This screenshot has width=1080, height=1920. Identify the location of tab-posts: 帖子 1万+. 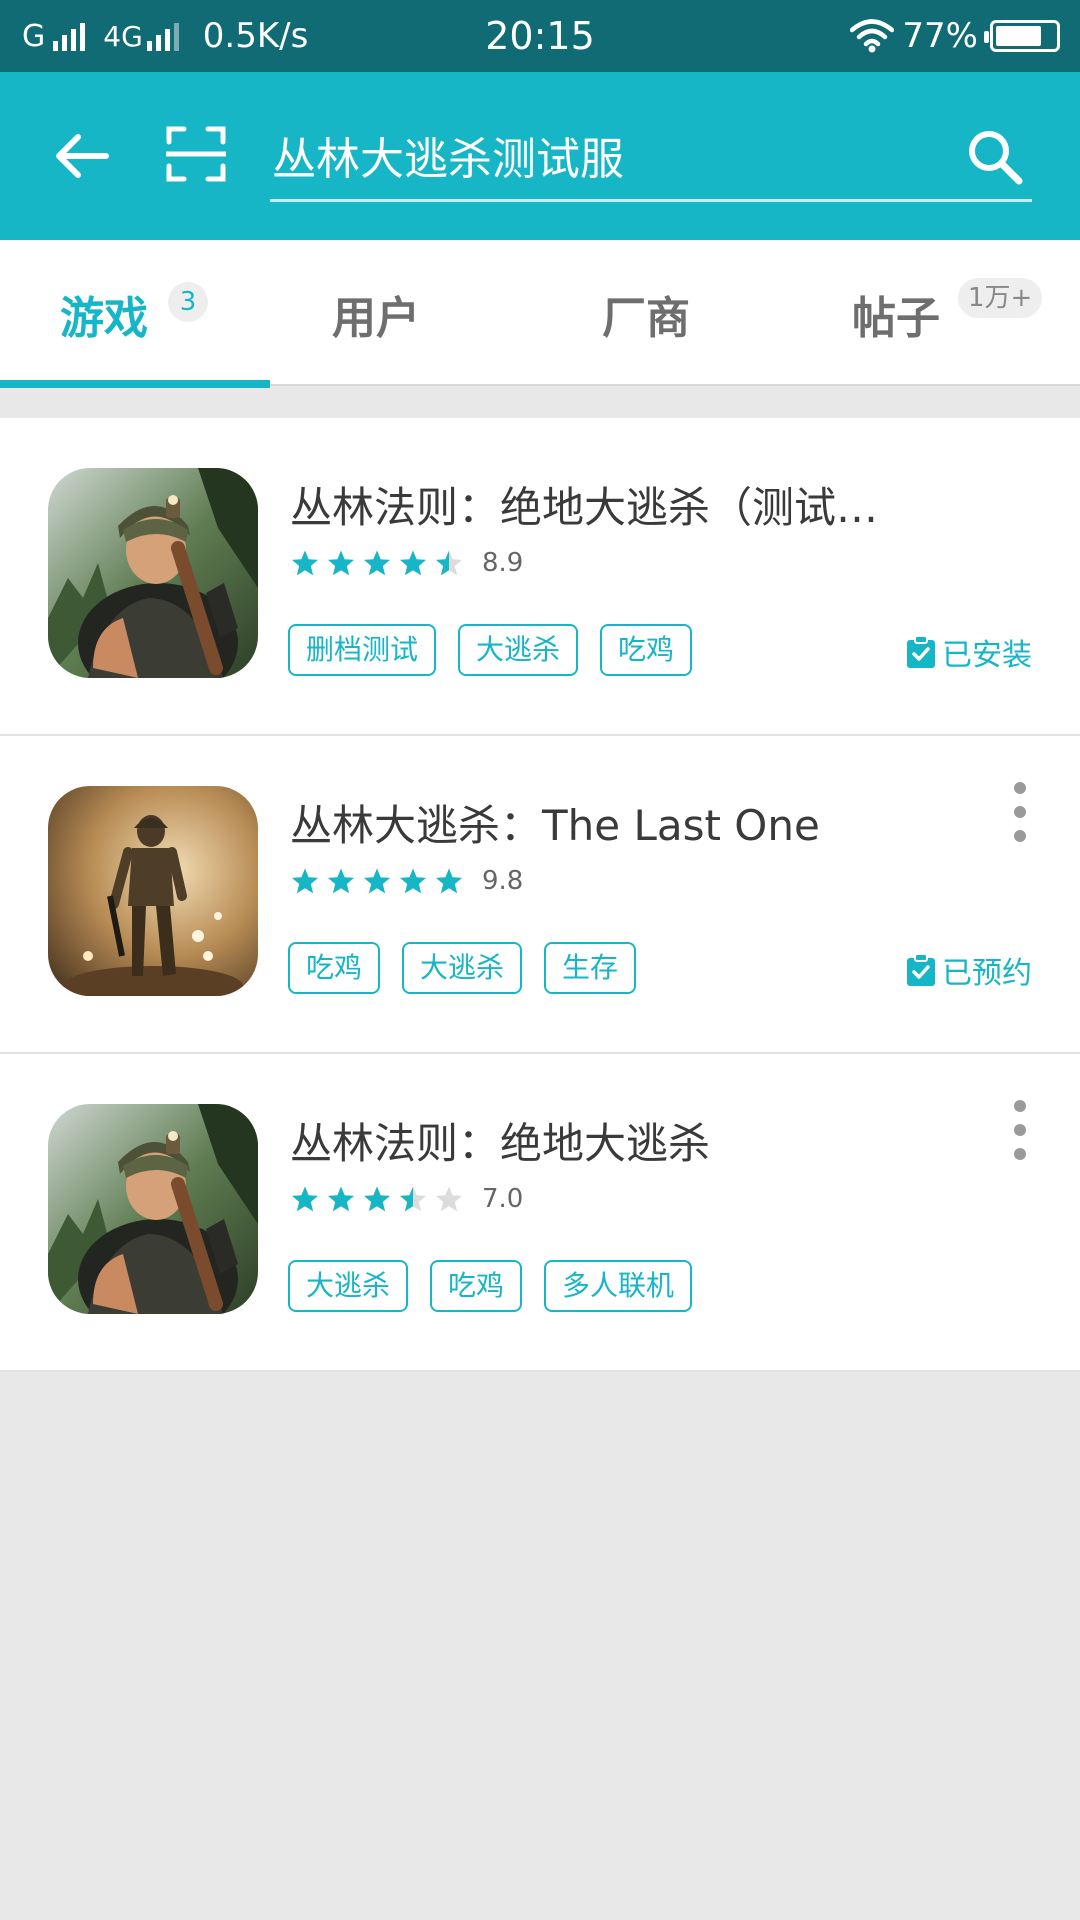
(945, 313).